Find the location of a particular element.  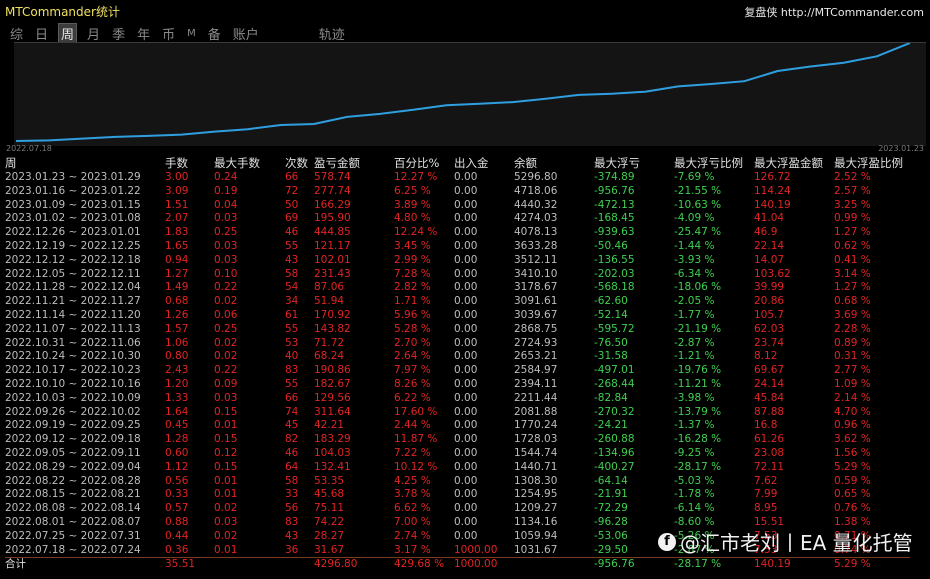

table-cell: 0.06 is located at coordinates (226, 314).